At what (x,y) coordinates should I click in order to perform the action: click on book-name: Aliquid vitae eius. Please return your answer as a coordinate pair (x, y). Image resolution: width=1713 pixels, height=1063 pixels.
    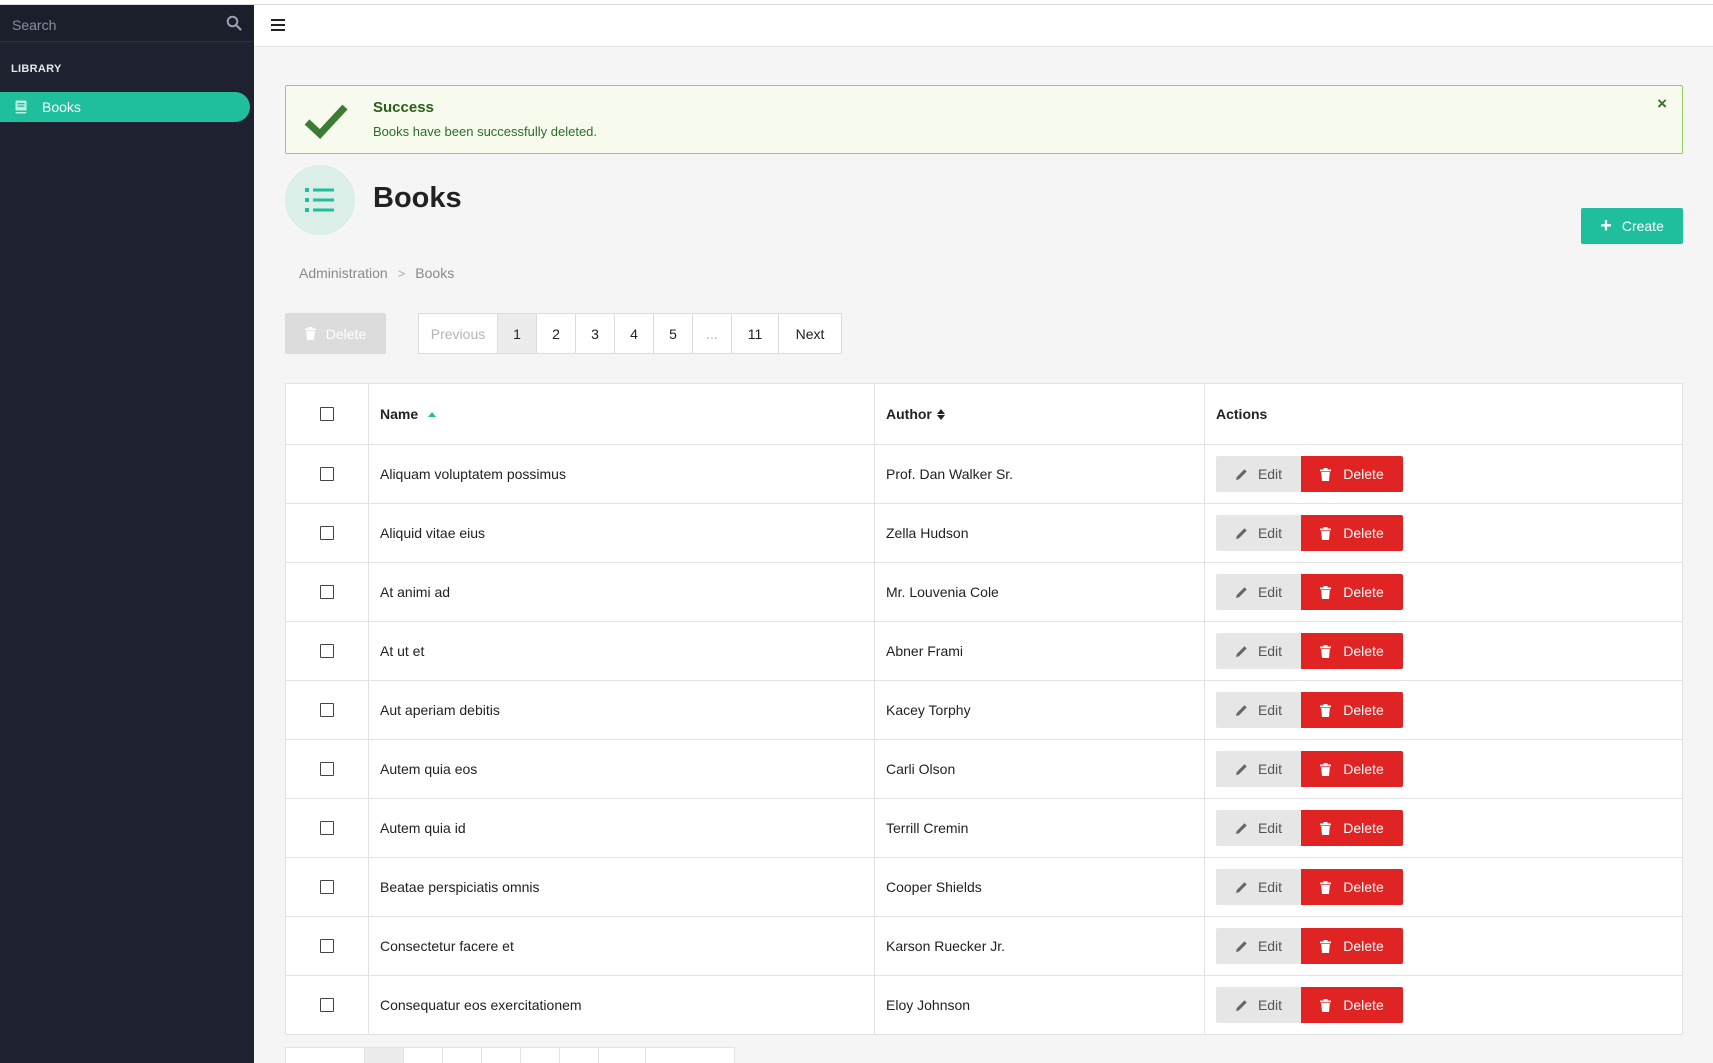
    Looking at the image, I should click on (622, 533).